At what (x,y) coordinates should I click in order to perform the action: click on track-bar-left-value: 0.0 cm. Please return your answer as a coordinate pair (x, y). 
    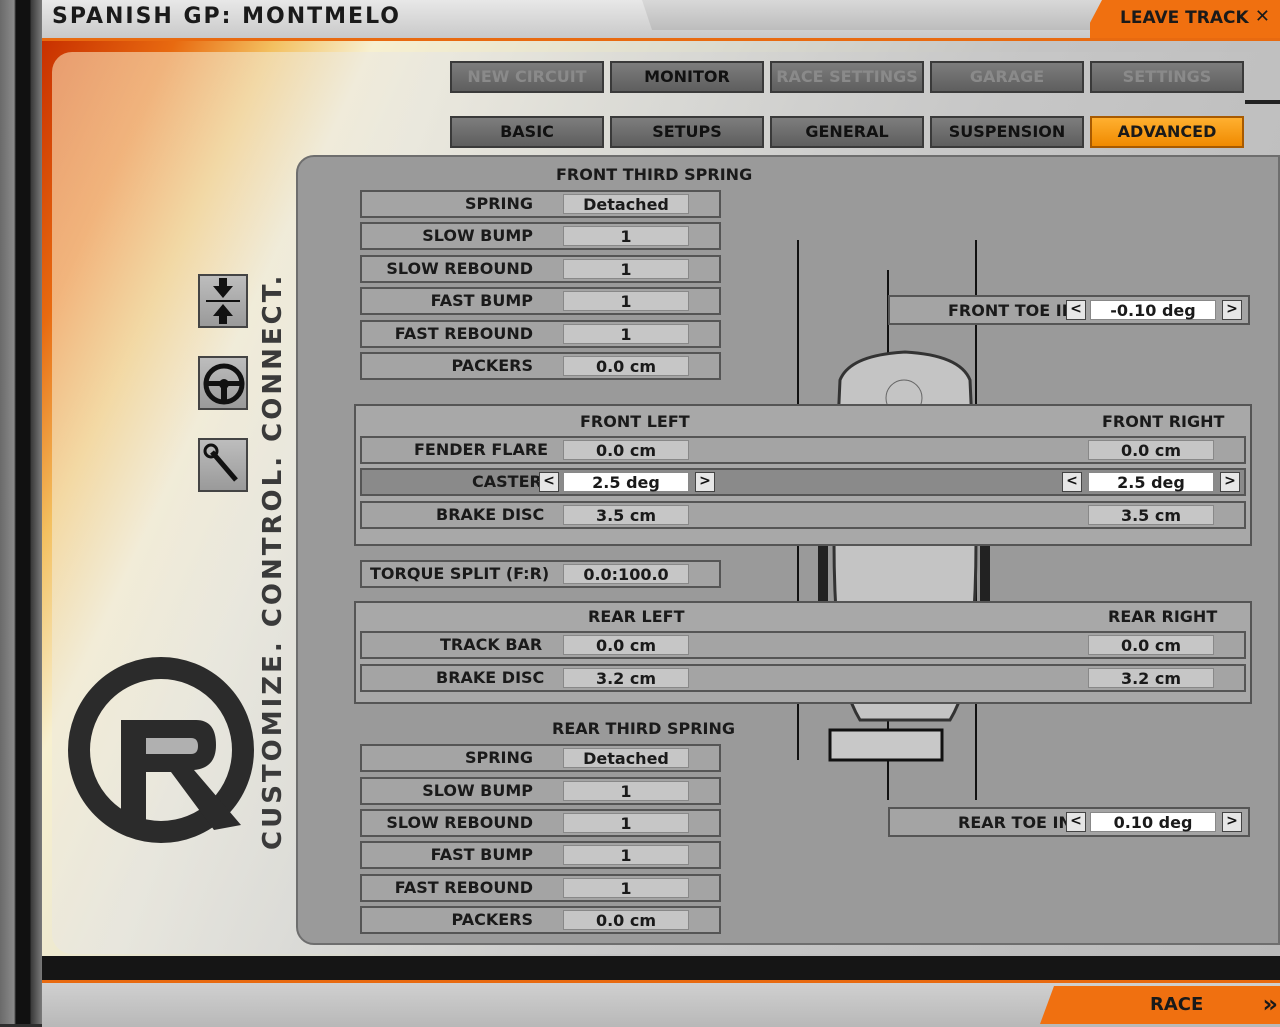
    Looking at the image, I should click on (626, 645).